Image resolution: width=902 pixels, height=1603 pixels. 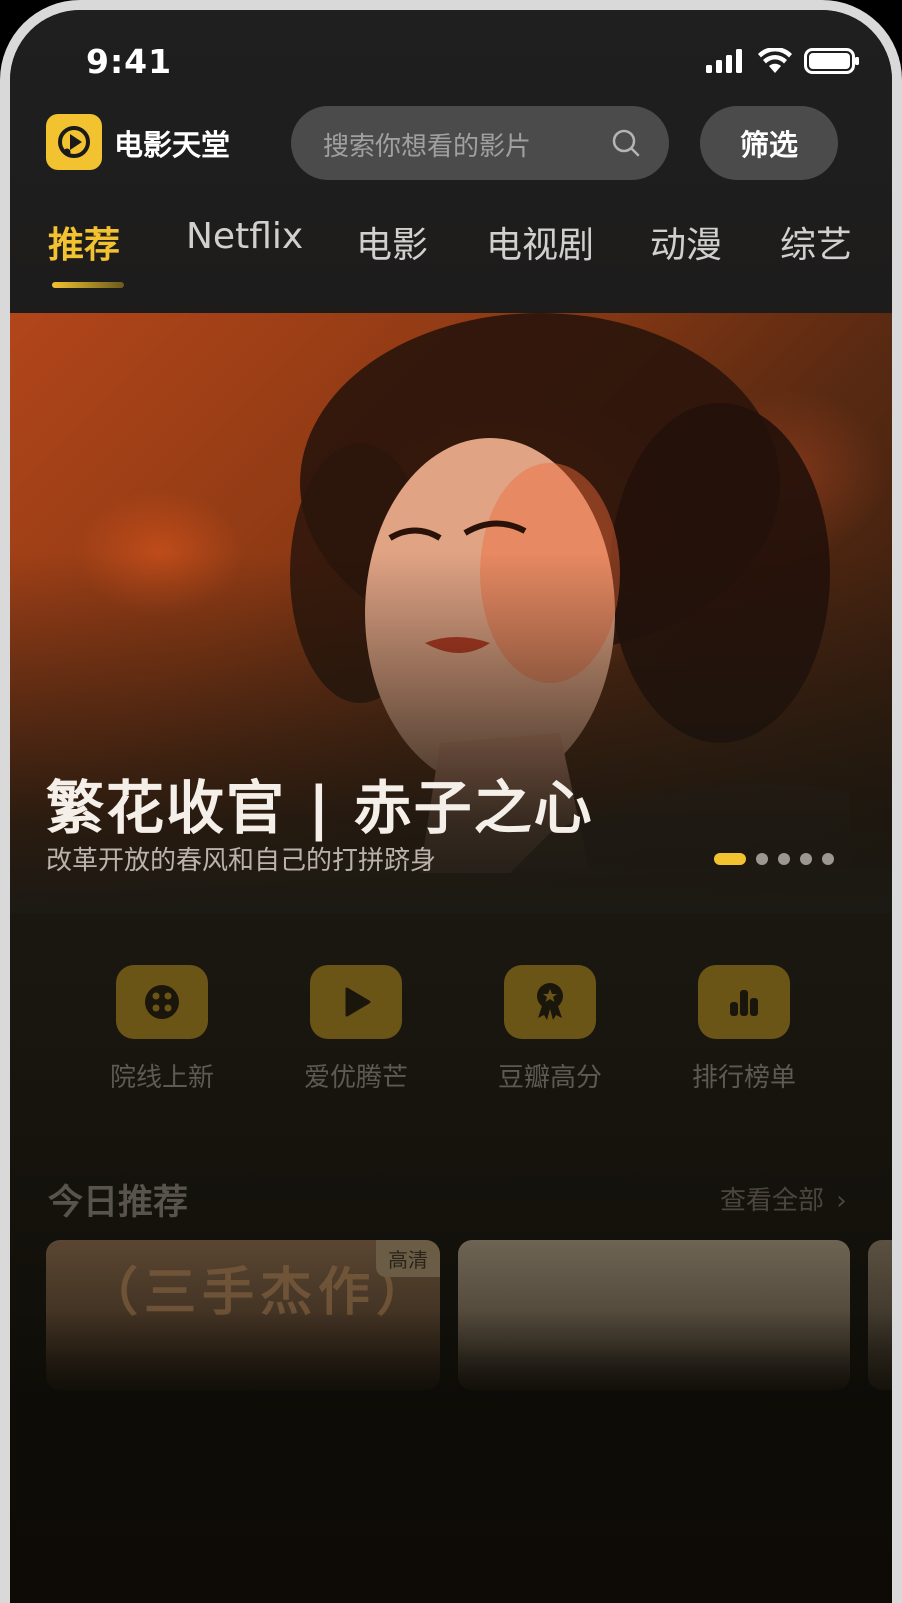 I want to click on search-icon, so click(x=626, y=143).